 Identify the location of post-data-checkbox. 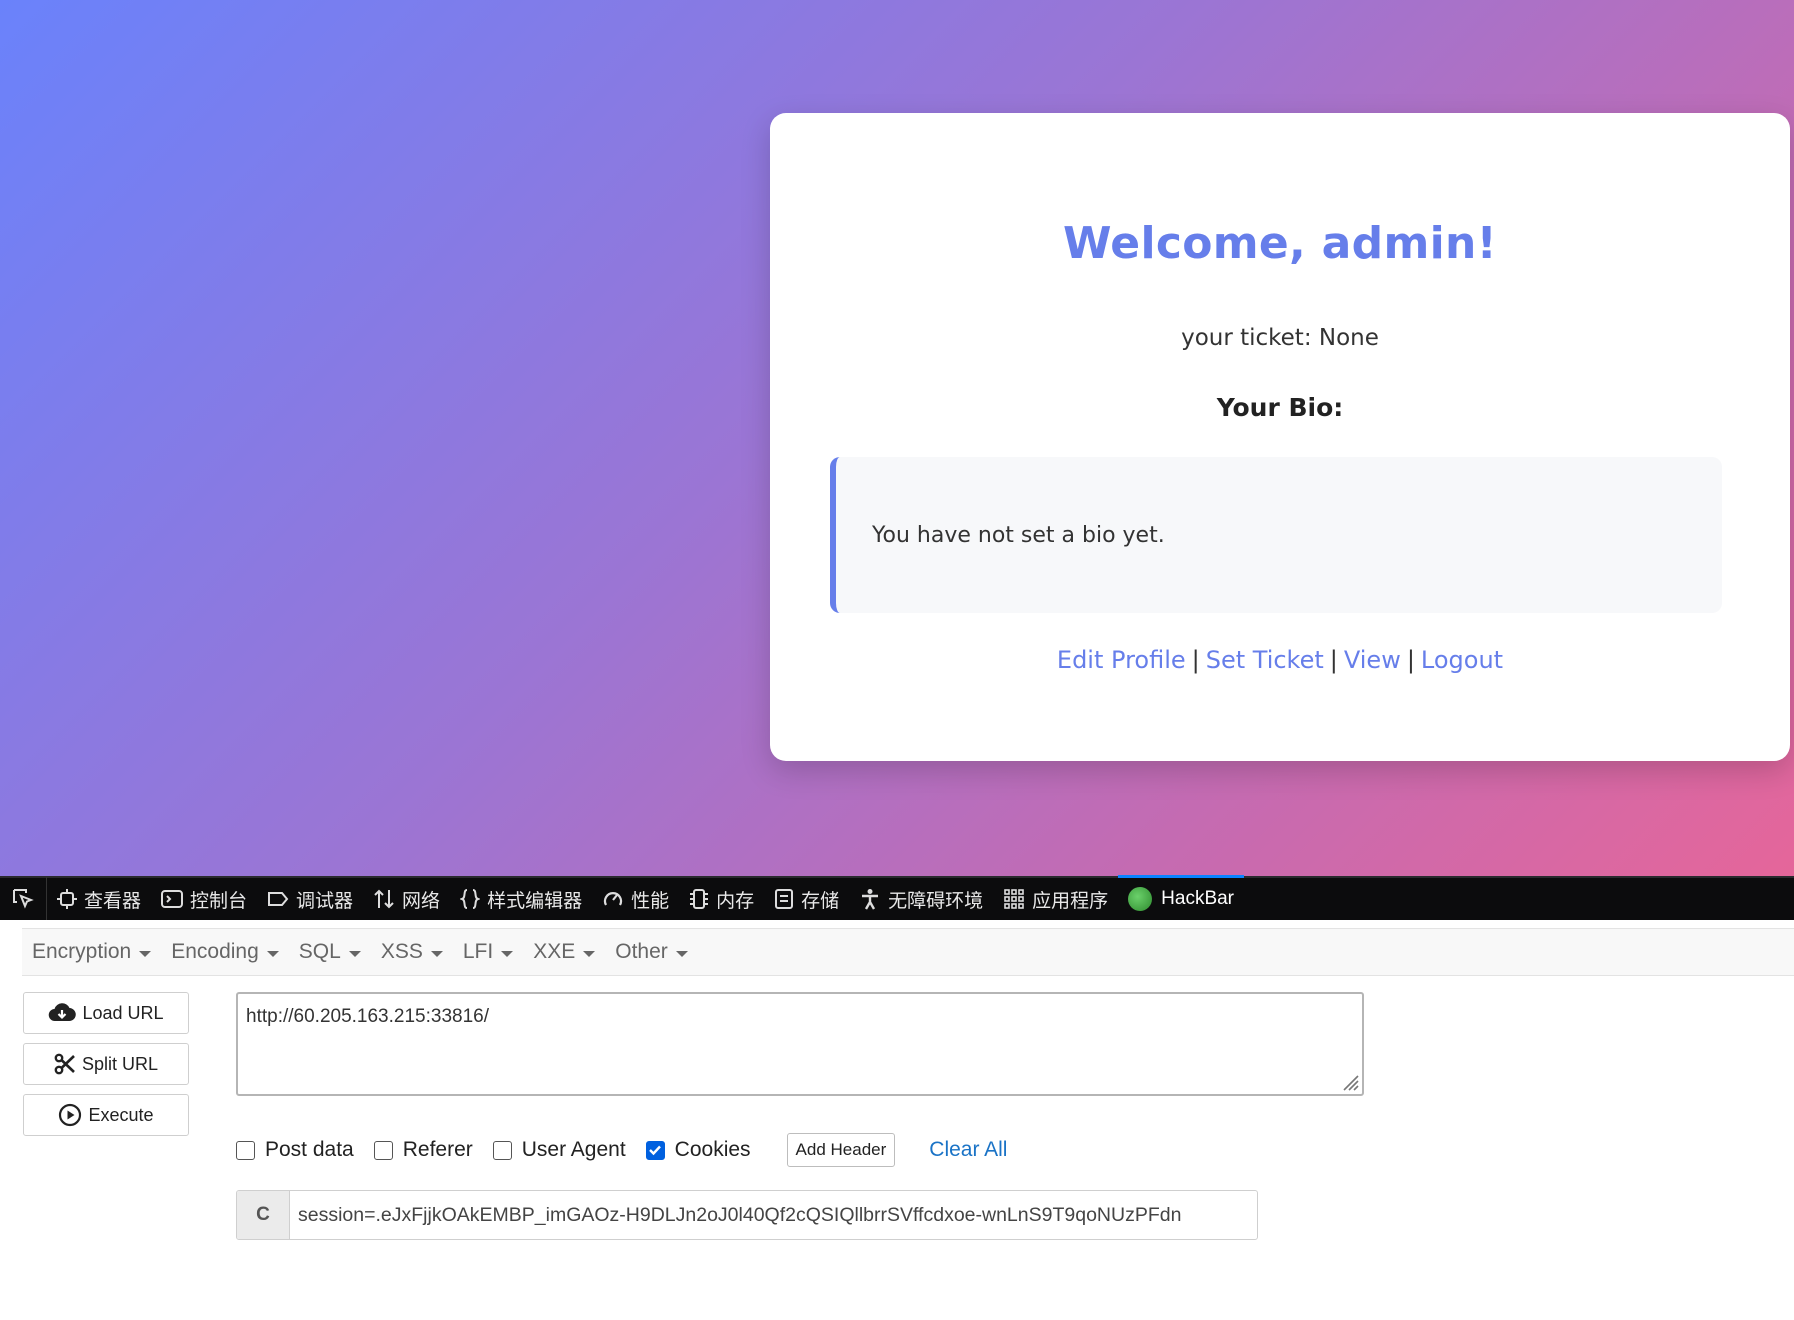
(245, 1150).